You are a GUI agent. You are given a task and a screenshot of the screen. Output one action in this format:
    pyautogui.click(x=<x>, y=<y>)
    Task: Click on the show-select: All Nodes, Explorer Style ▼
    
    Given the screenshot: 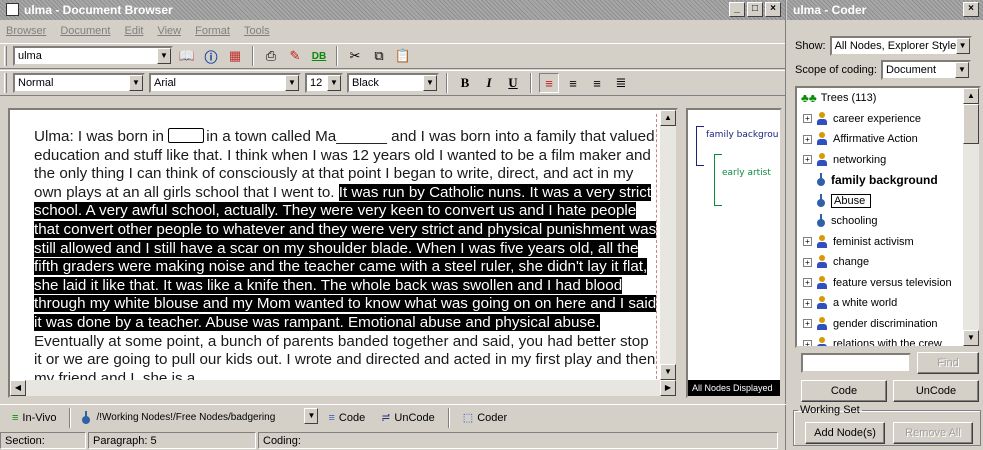 What is the action you would take?
    pyautogui.click(x=900, y=46)
    